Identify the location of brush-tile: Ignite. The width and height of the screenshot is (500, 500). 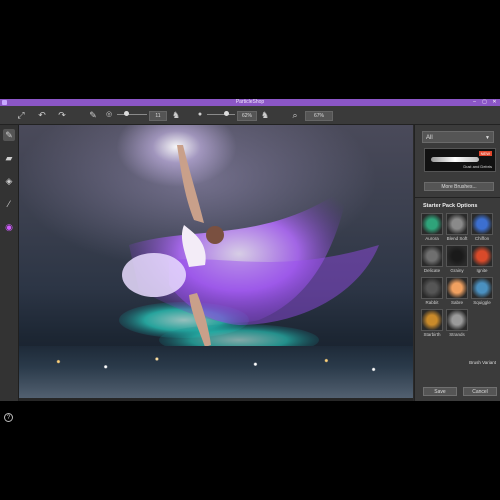
(482, 259).